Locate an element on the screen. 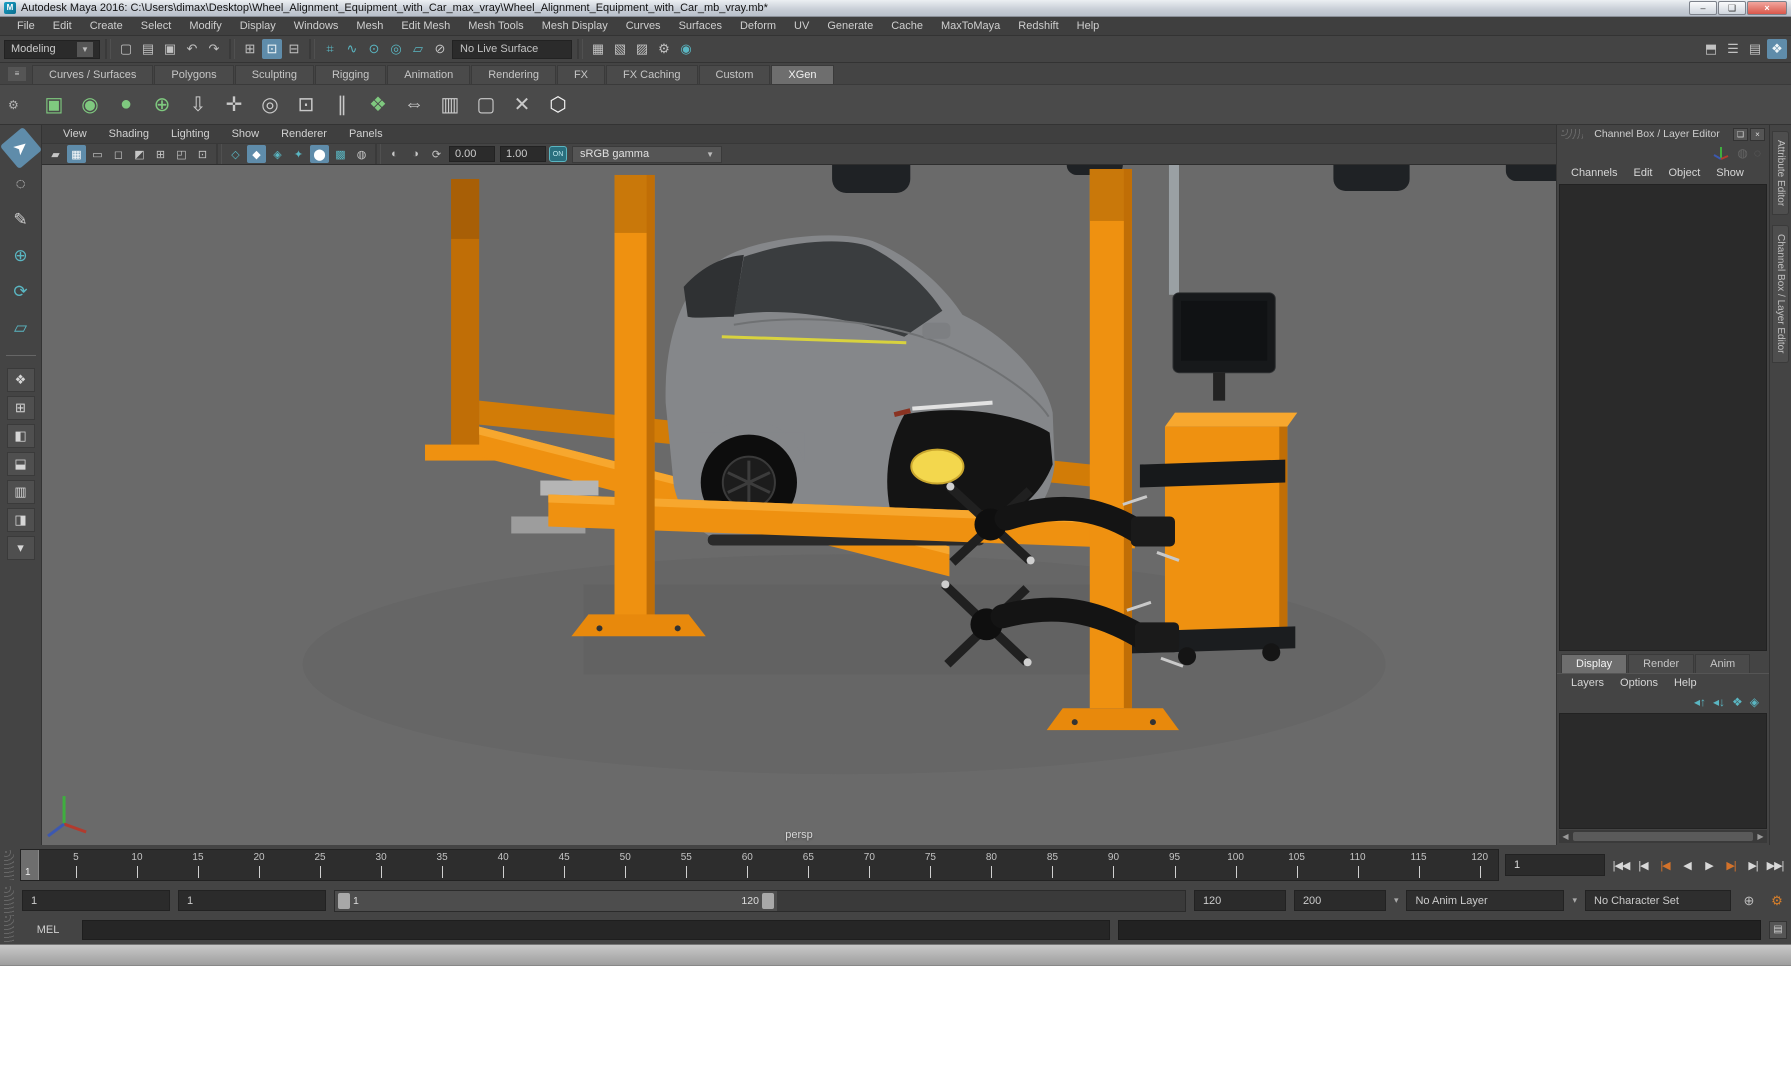  layout-persp-outliner-button: ◧ is located at coordinates (20, 436).